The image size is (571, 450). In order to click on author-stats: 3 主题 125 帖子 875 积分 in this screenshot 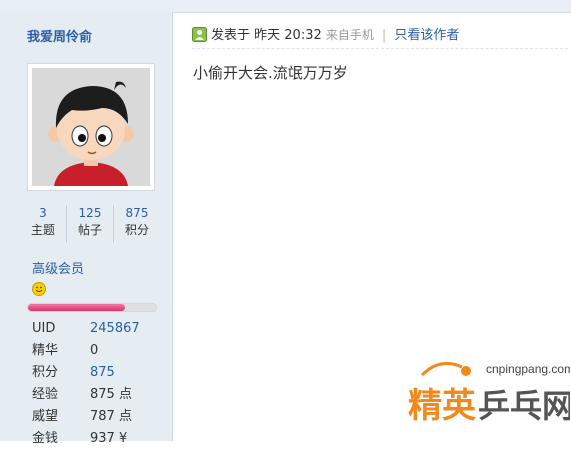, I will do `click(90, 224)`.